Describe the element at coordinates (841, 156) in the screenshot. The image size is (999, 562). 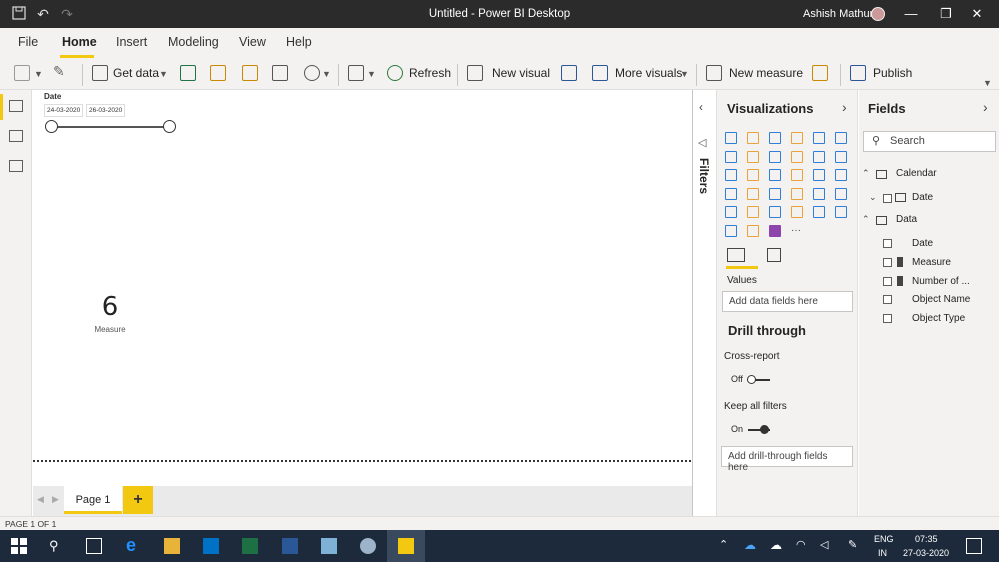
I see `viz-ribbon-icon` at that location.